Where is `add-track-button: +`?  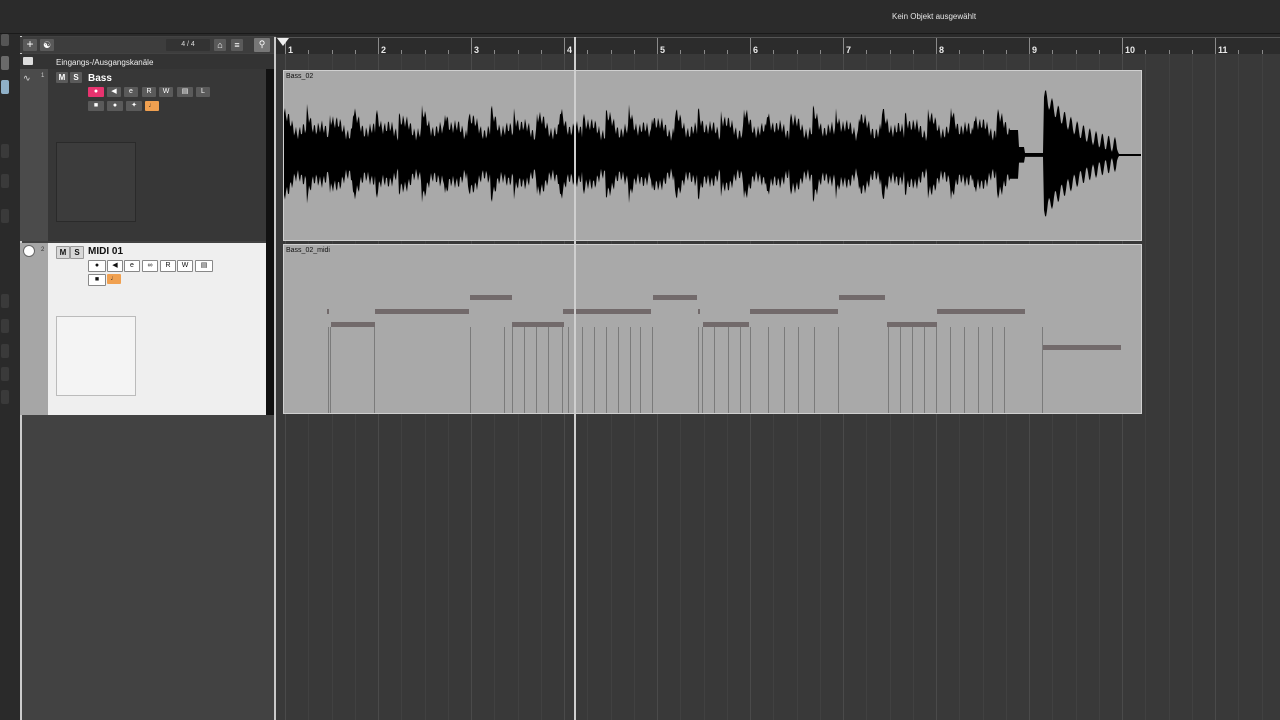 add-track-button: + is located at coordinates (30, 44).